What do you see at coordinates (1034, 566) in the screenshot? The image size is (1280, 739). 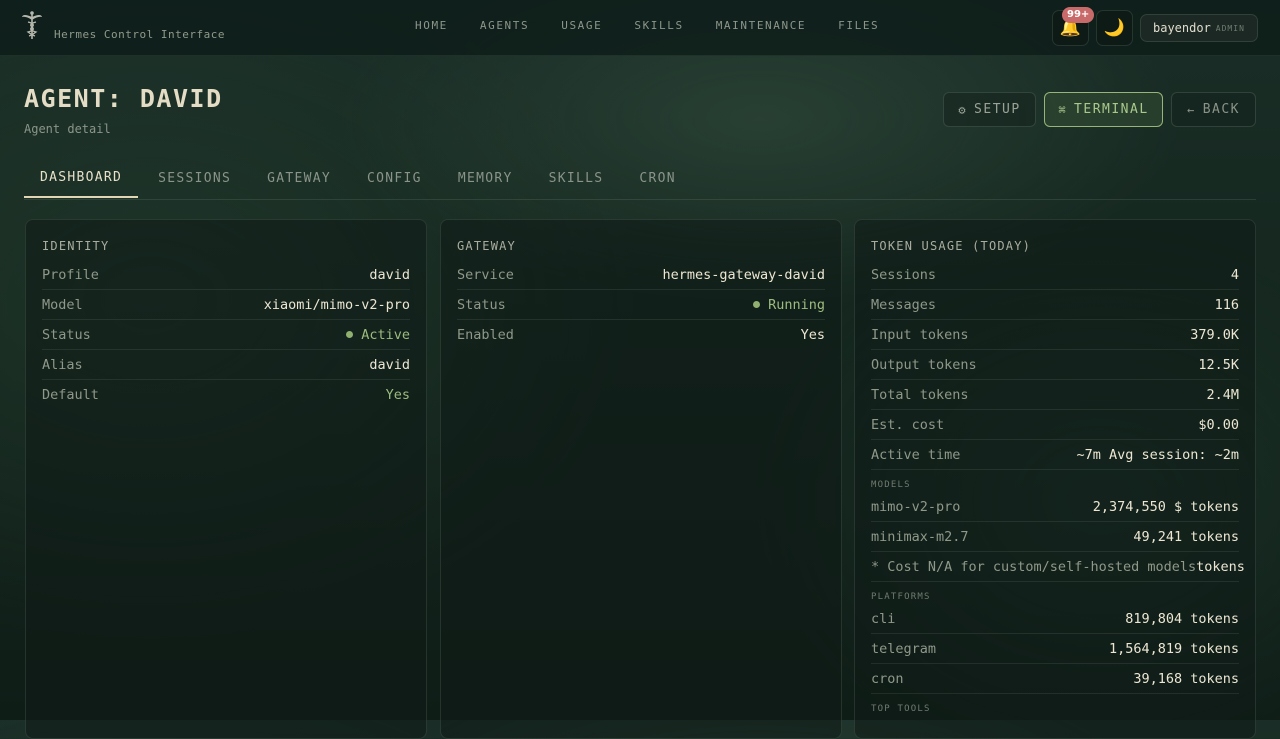 I see `cost-note: * Cost N/A for custom/self-hosted models` at bounding box center [1034, 566].